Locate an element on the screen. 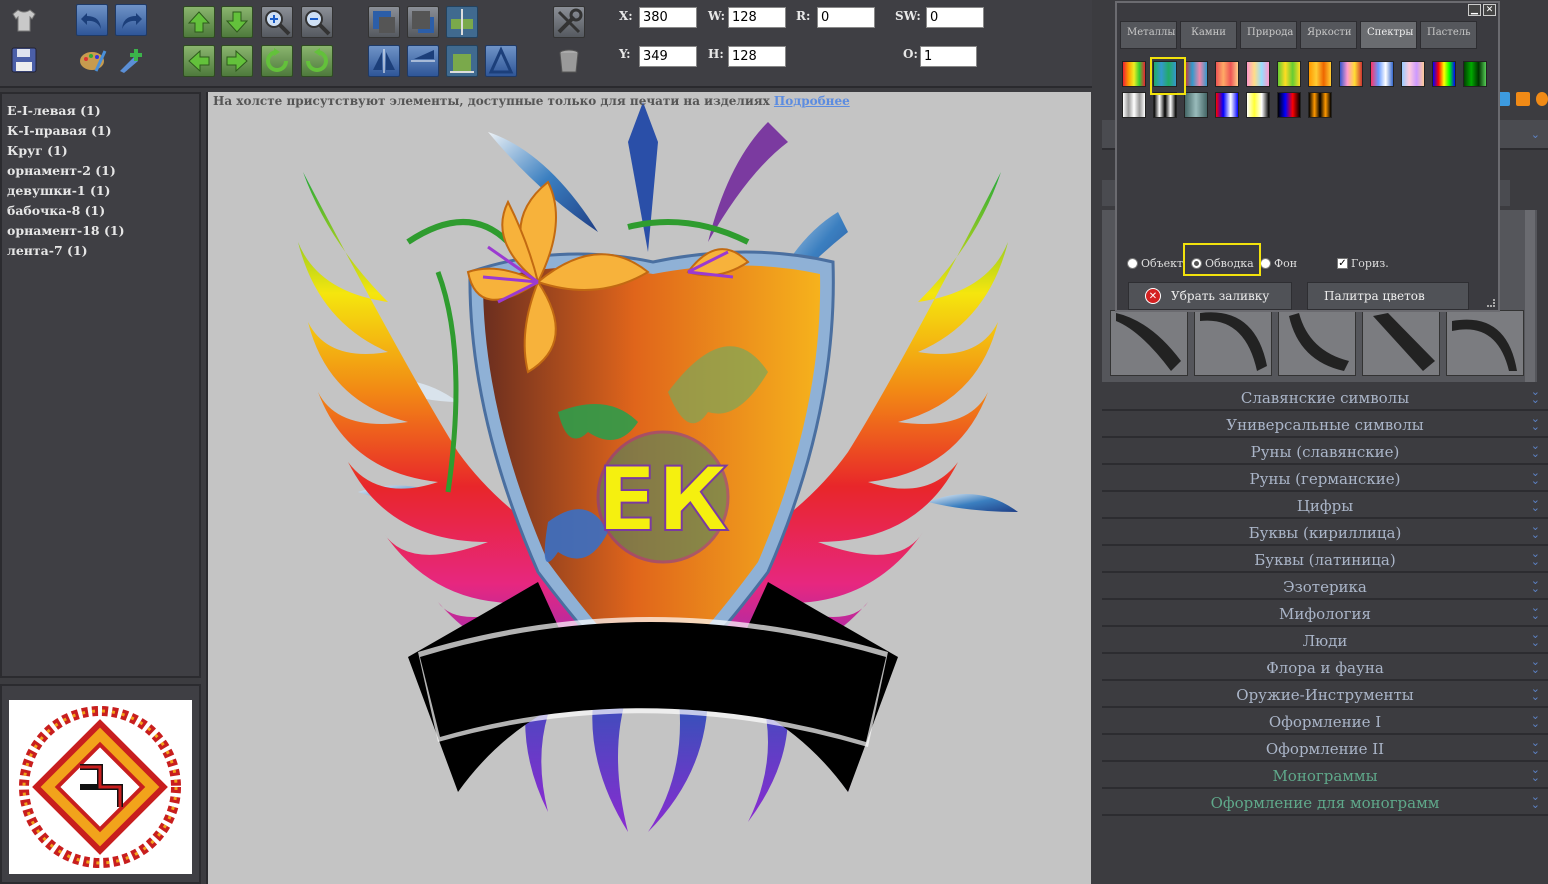  bring-front-icon is located at coordinates (384, 22).